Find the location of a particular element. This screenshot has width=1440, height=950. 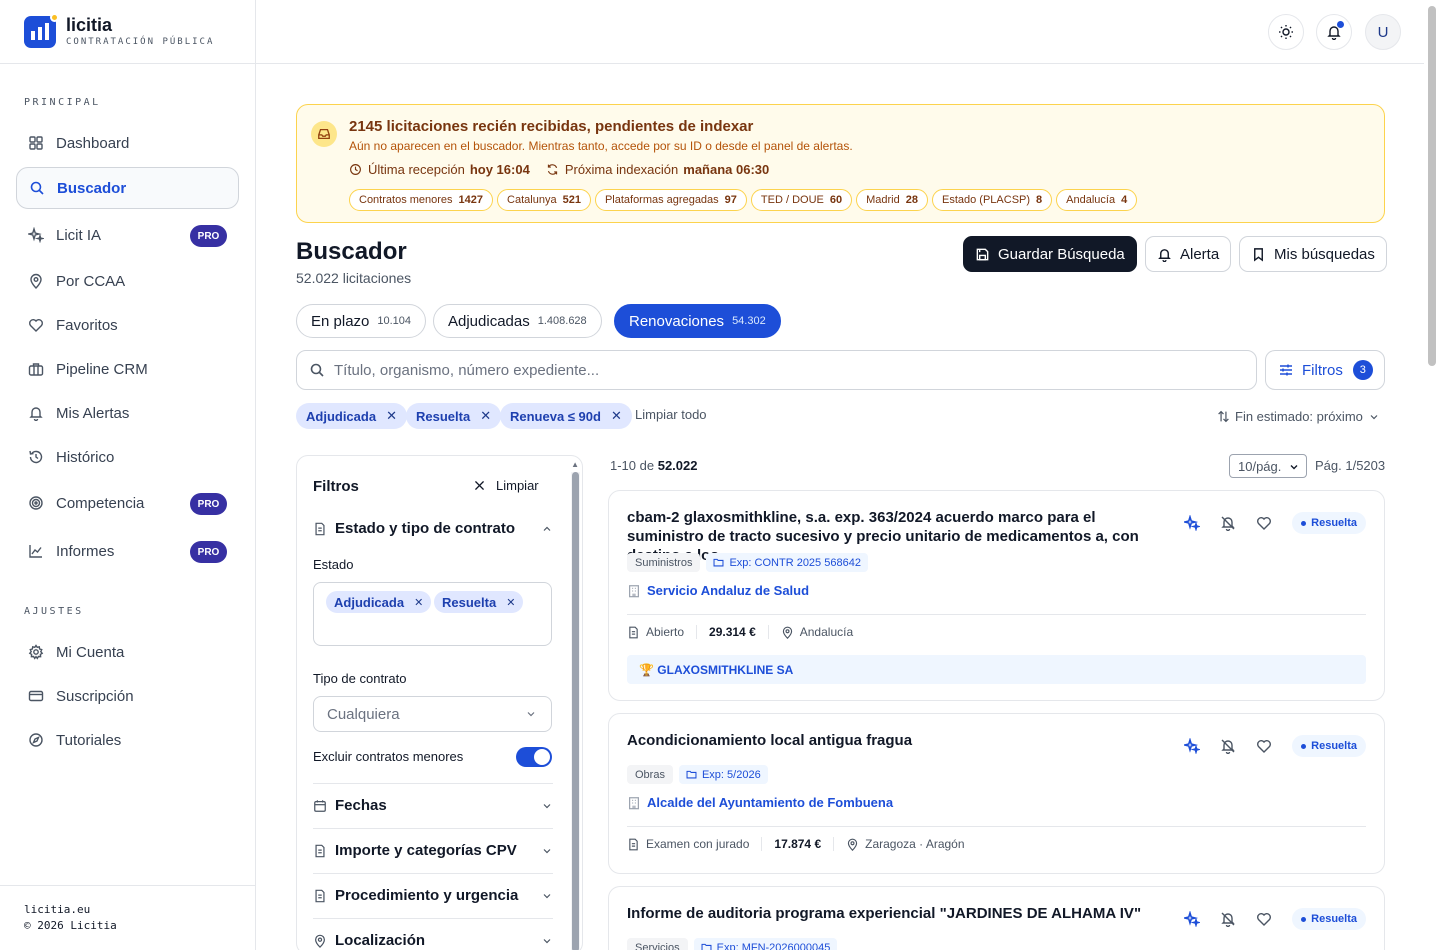

tab-renovaciones: Renovaciones 54.302 is located at coordinates (697, 321).